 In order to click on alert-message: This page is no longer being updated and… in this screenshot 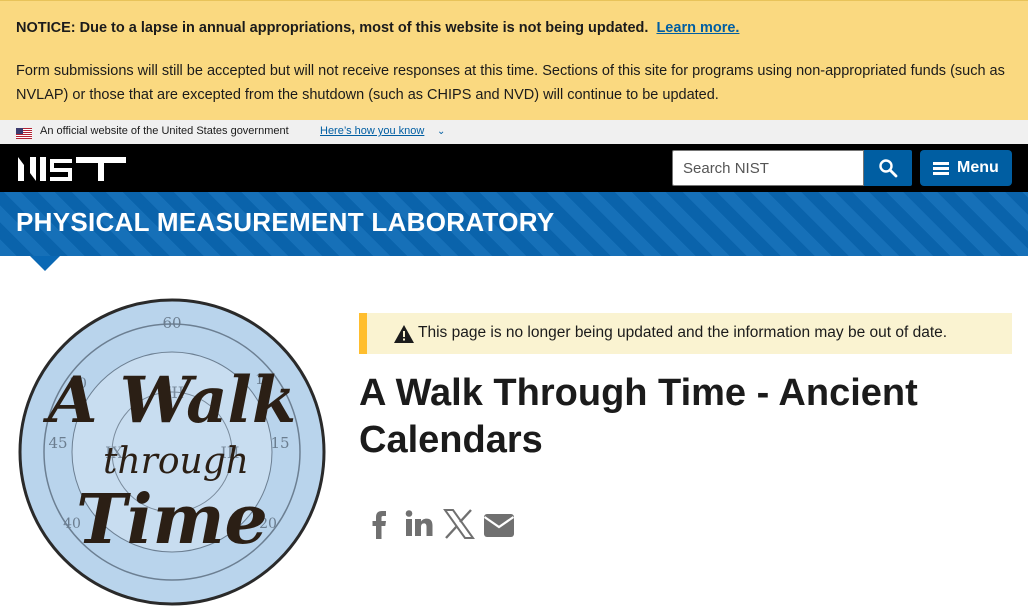, I will do `click(683, 332)`.